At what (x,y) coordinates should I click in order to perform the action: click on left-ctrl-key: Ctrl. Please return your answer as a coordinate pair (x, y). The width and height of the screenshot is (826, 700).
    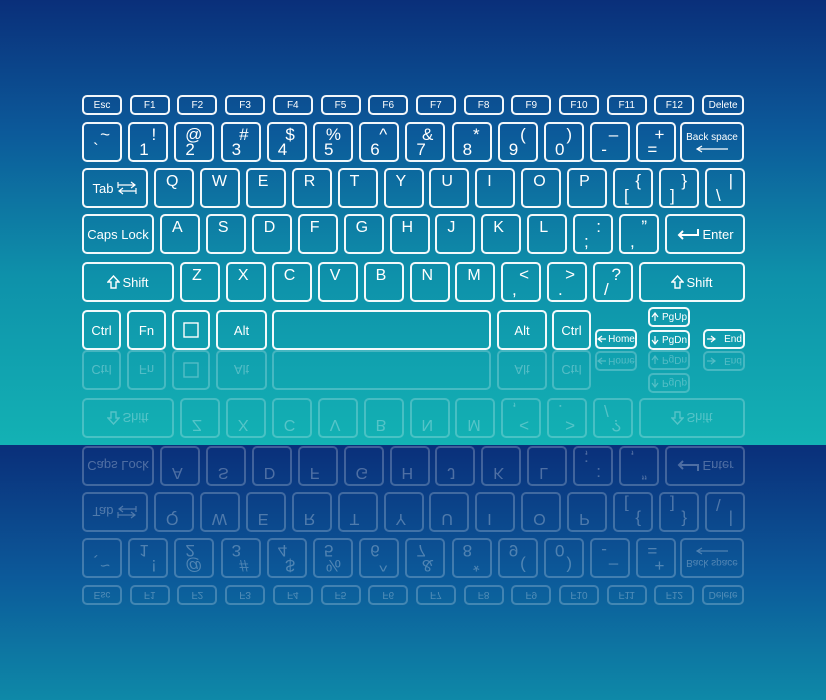
    Looking at the image, I should click on (101, 330).